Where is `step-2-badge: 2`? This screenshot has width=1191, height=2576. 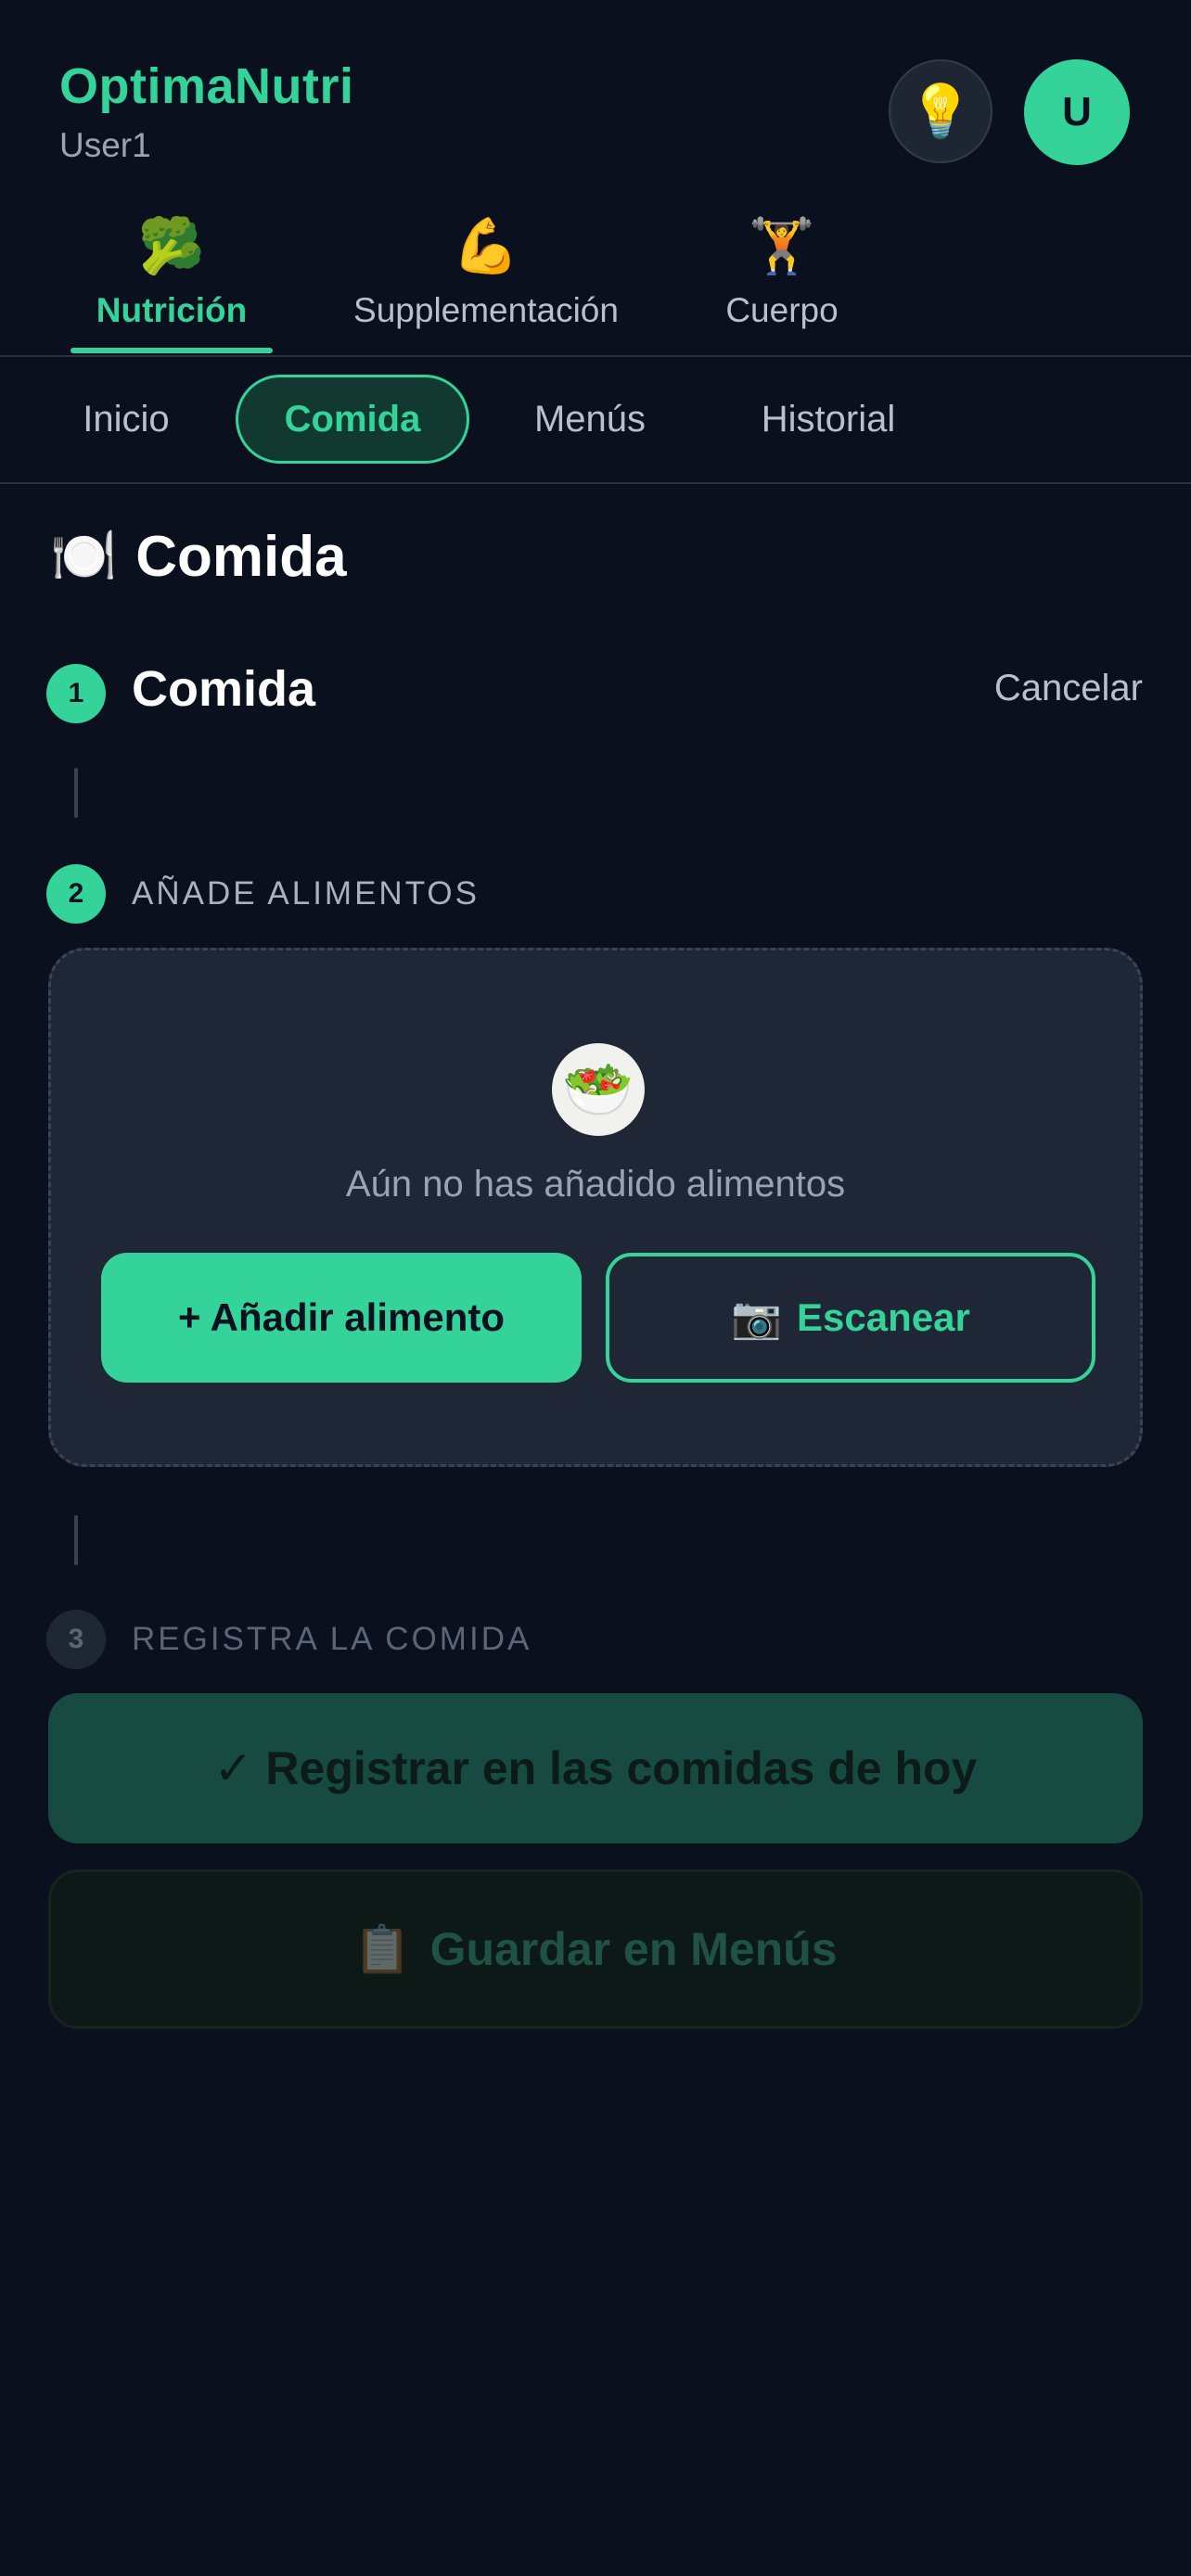
step-2-badge: 2 is located at coordinates (76, 894).